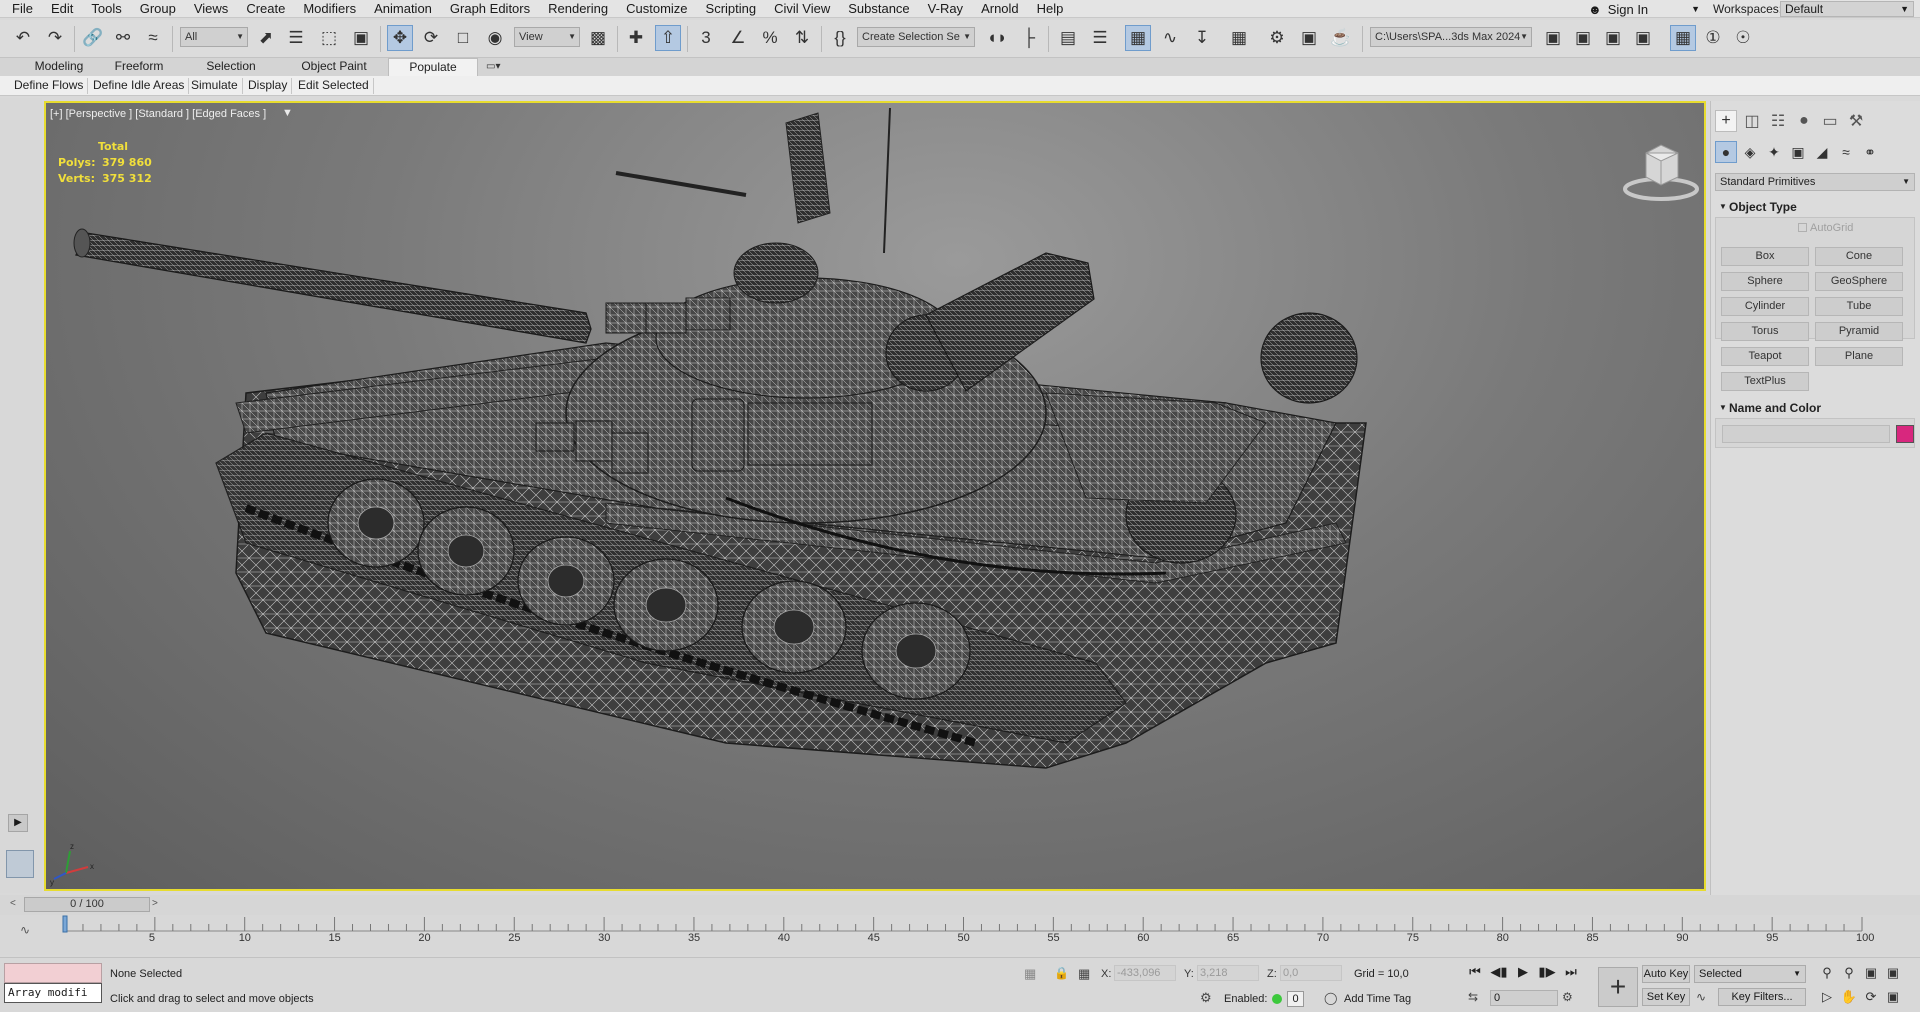  What do you see at coordinates (1206, 998) in the screenshot?
I see `adaptive-degradation-icon: ⚙` at bounding box center [1206, 998].